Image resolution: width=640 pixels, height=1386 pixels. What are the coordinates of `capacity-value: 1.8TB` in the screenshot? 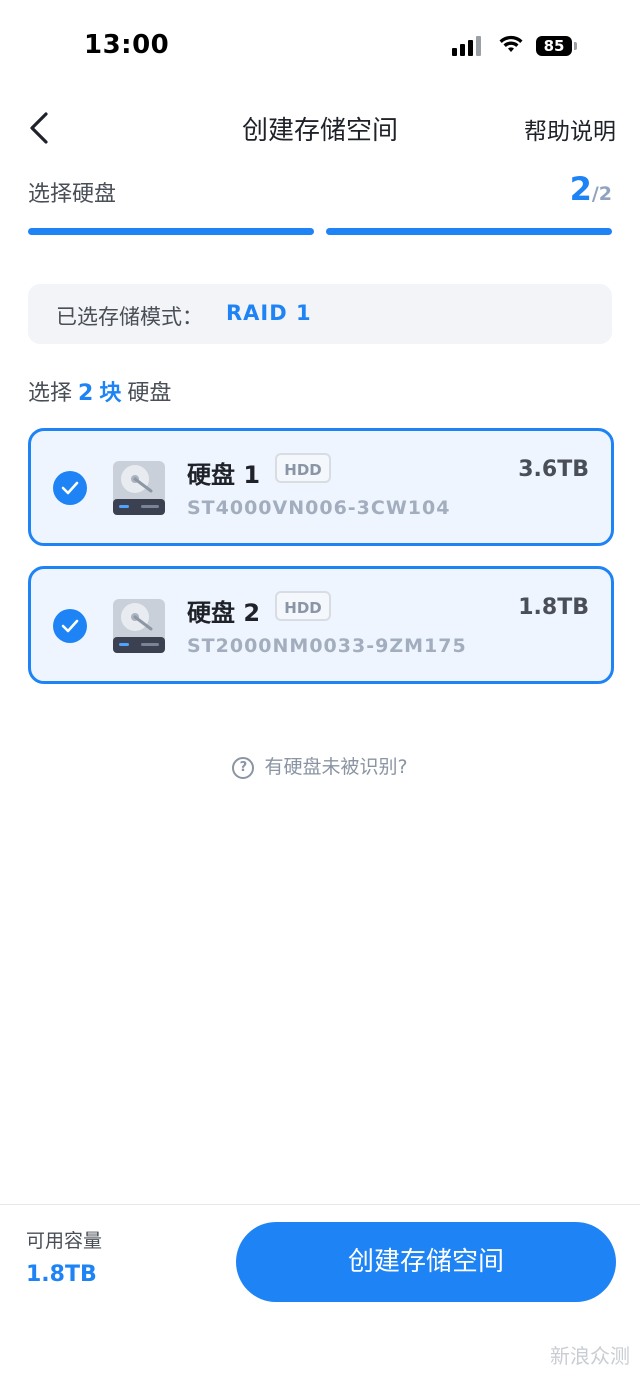 It's located at (61, 1274).